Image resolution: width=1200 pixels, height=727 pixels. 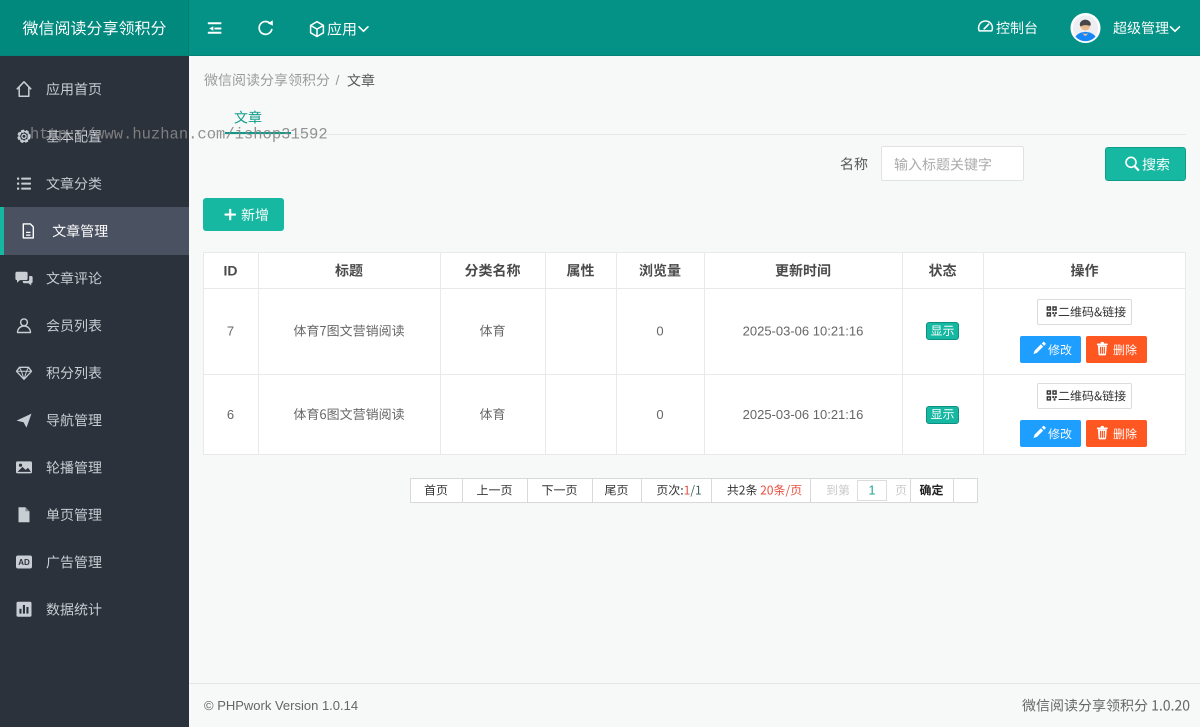 I want to click on svg-text: 6, so click(x=230, y=414).